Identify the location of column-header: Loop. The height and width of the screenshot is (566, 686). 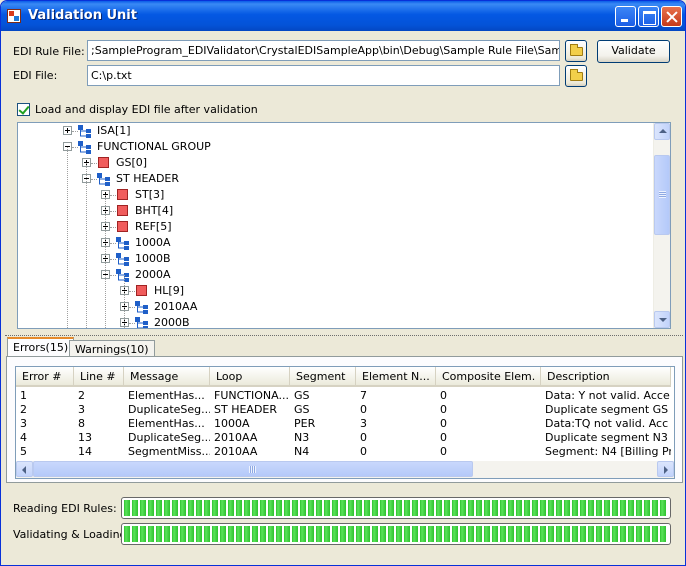
(250, 377).